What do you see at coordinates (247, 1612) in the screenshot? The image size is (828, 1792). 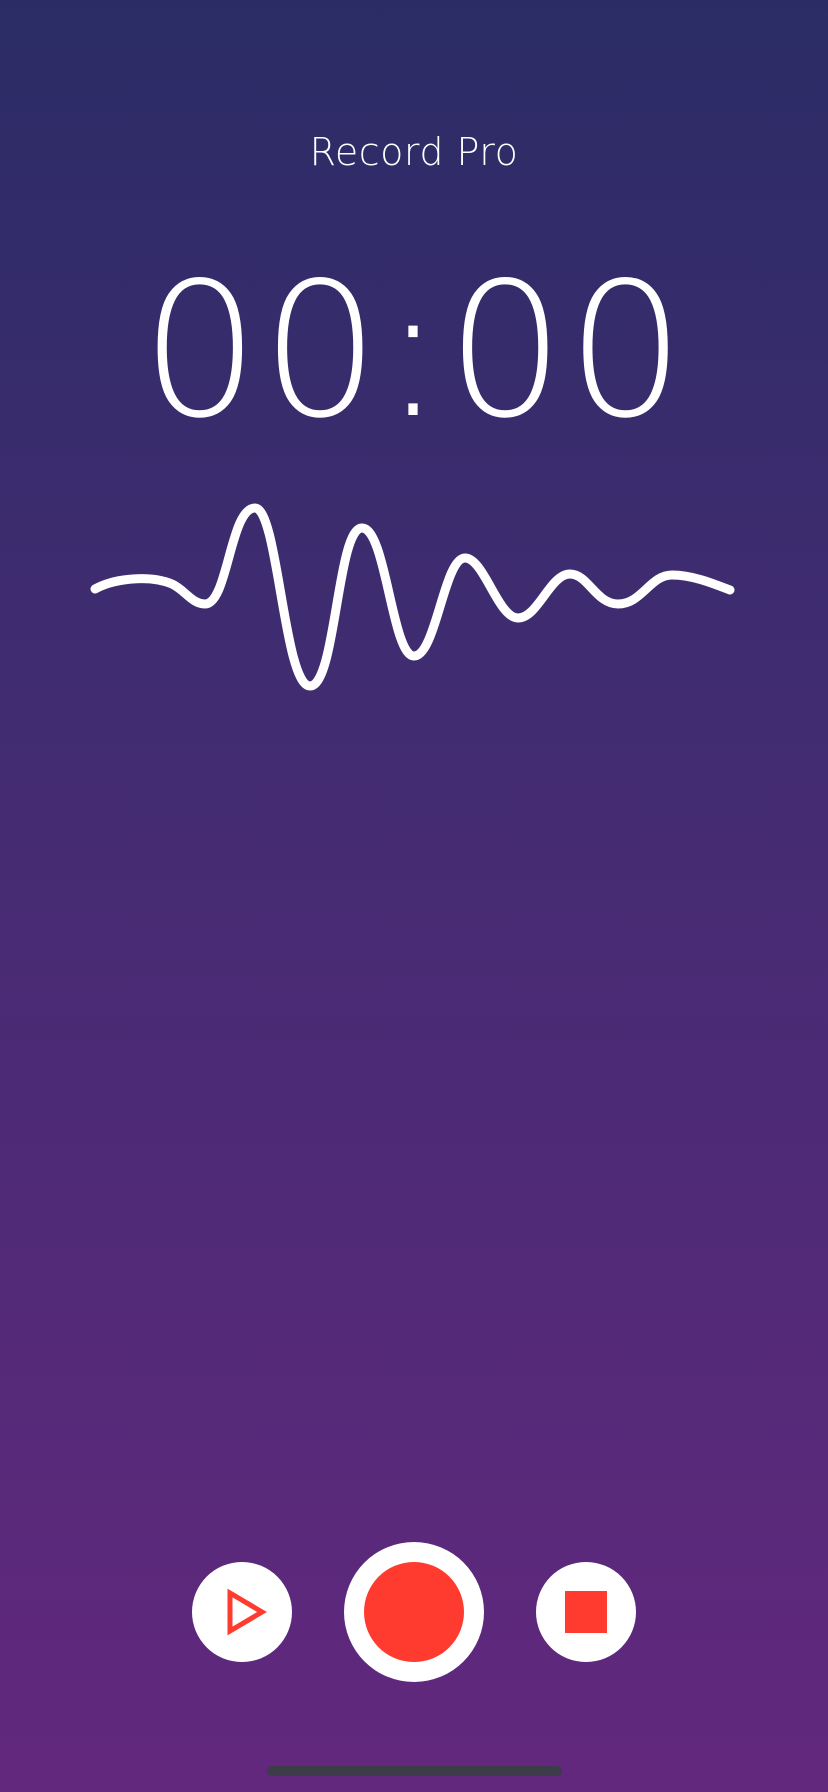 I see `play-icon` at bounding box center [247, 1612].